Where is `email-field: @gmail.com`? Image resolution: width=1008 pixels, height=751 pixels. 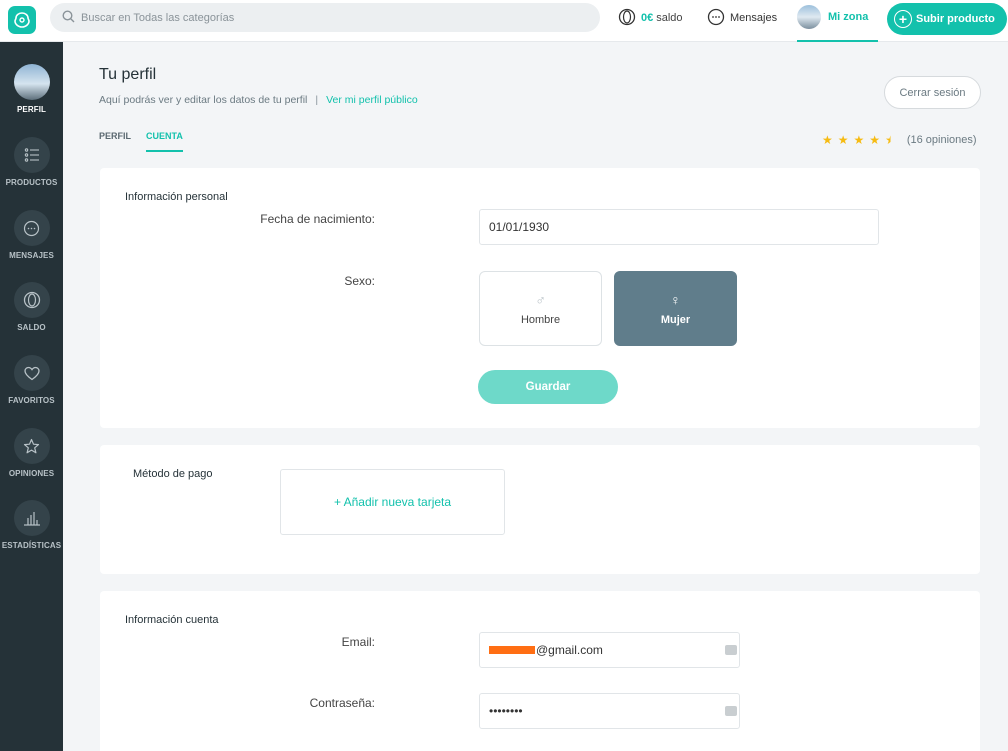 email-field: @gmail.com is located at coordinates (609, 650).